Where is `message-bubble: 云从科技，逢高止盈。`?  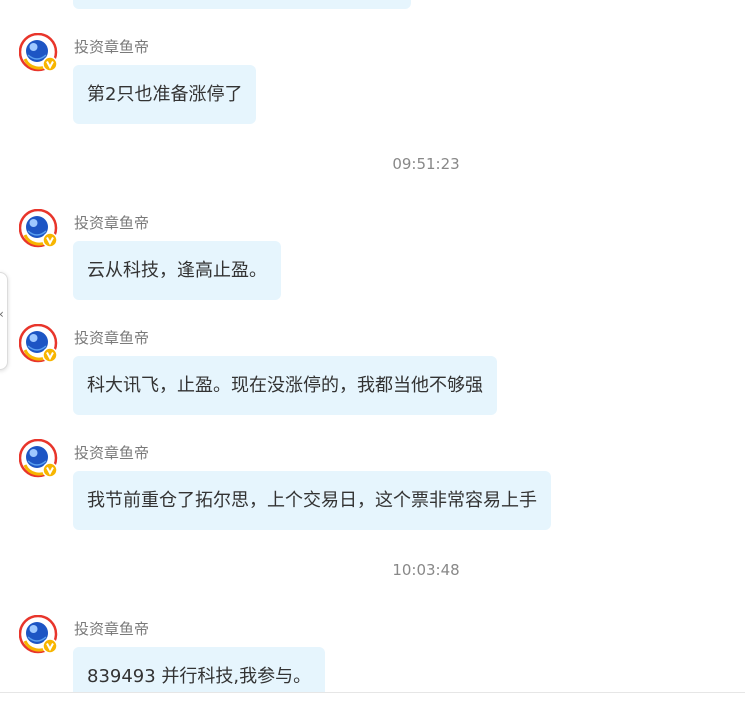
message-bubble: 云从科技，逢高止盈。 is located at coordinates (177, 270).